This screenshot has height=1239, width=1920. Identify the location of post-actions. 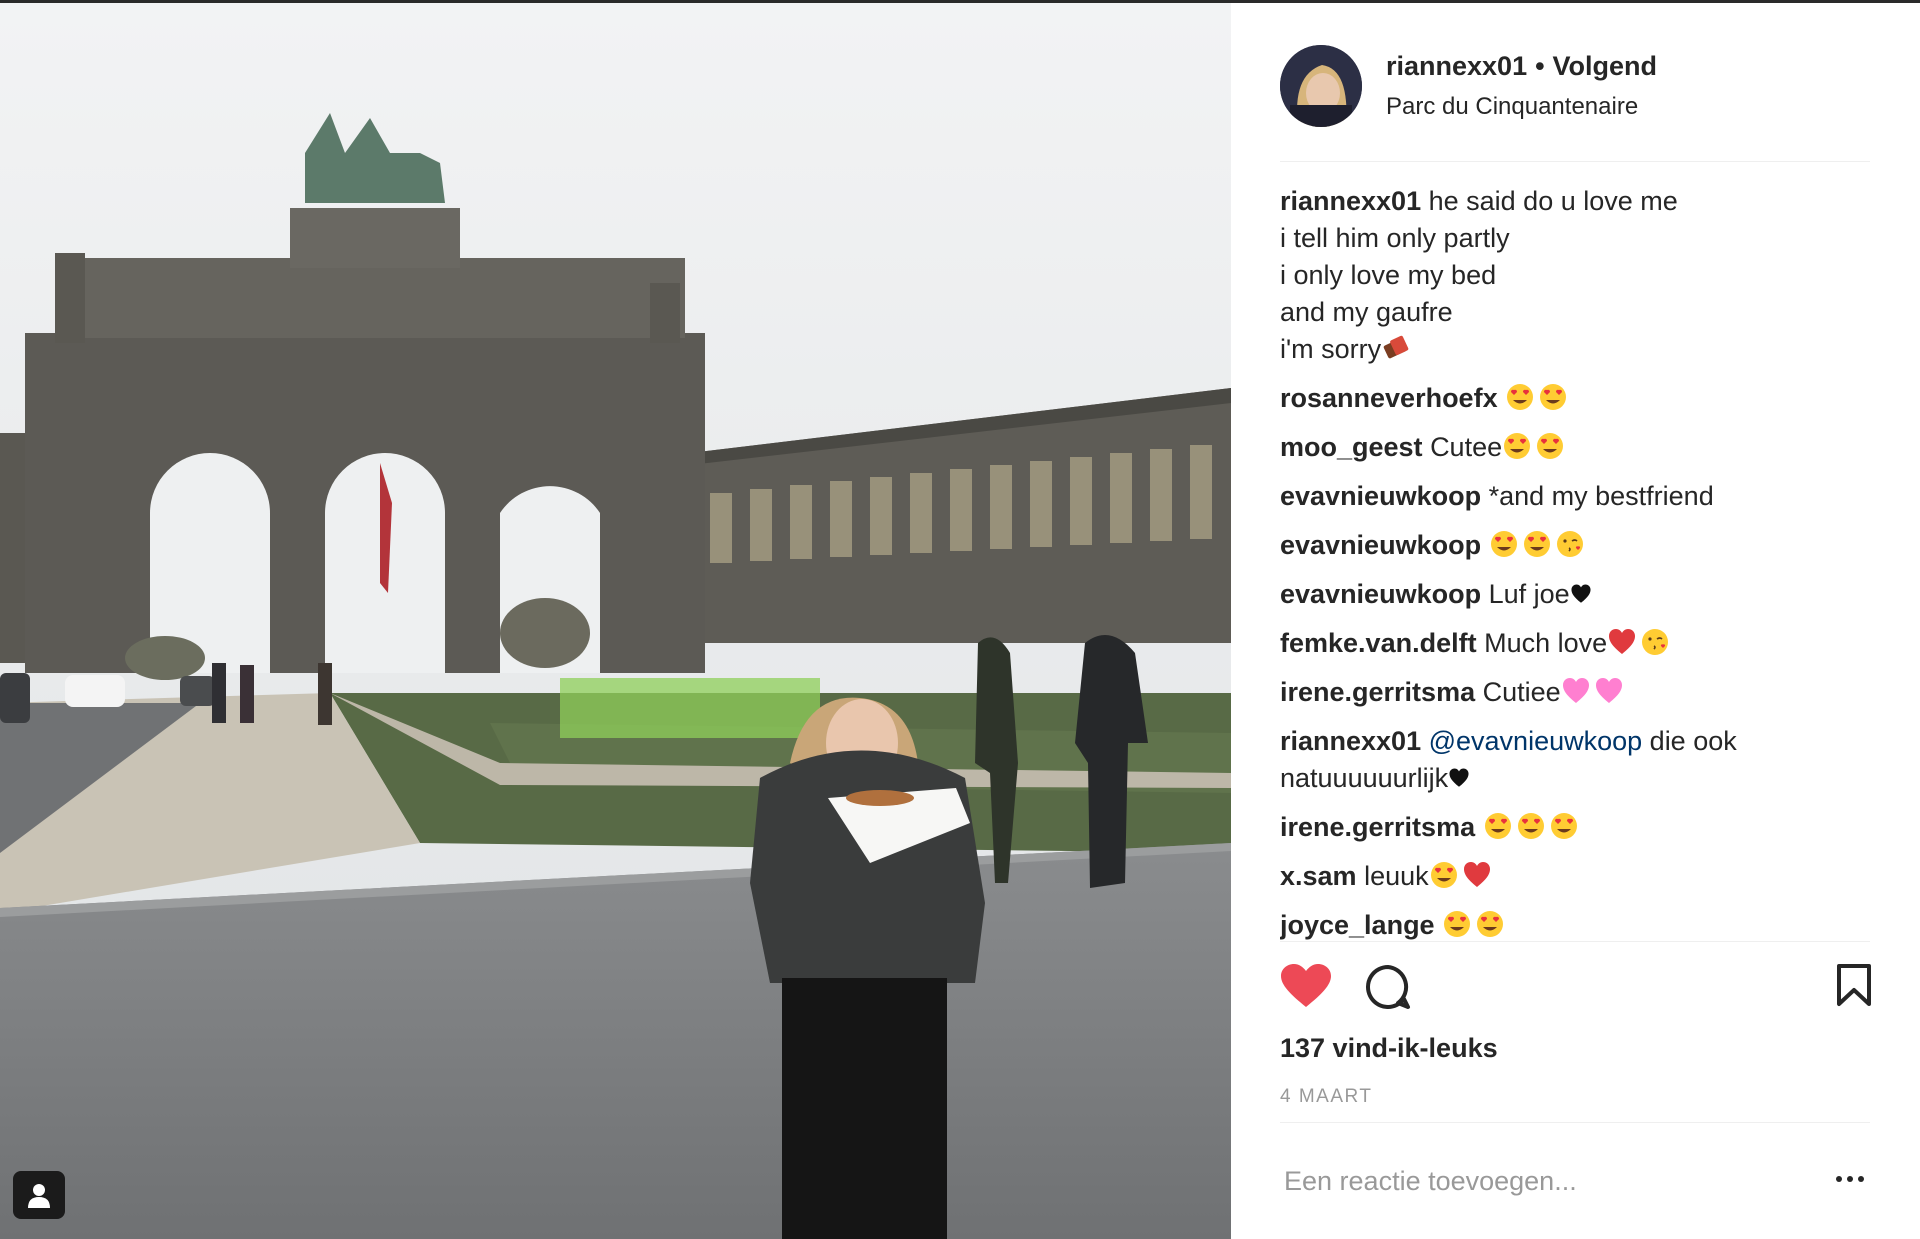
(1576, 993).